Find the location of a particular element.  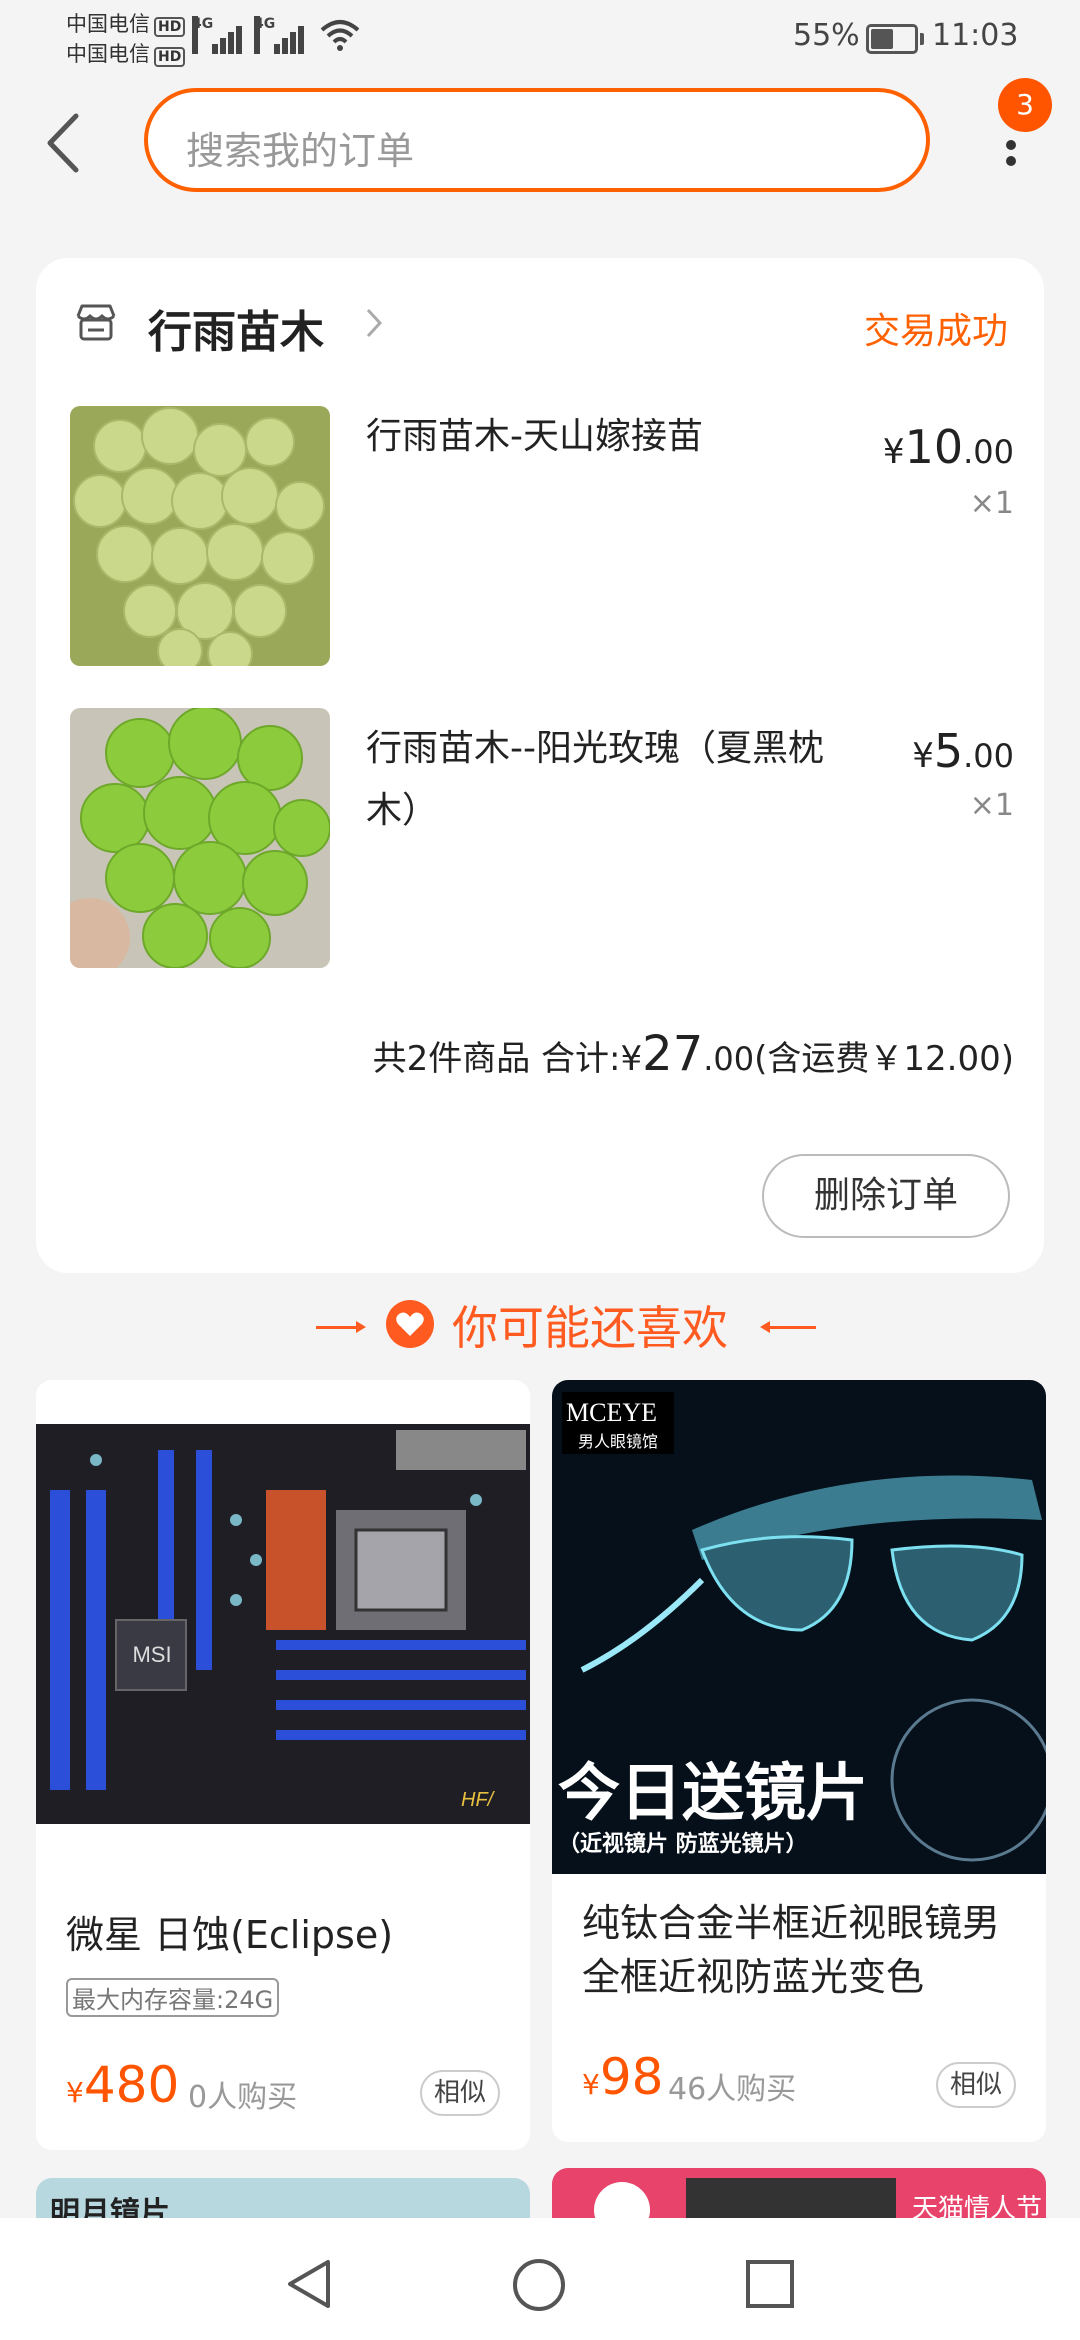

back-arrow-icon is located at coordinates (65, 143).